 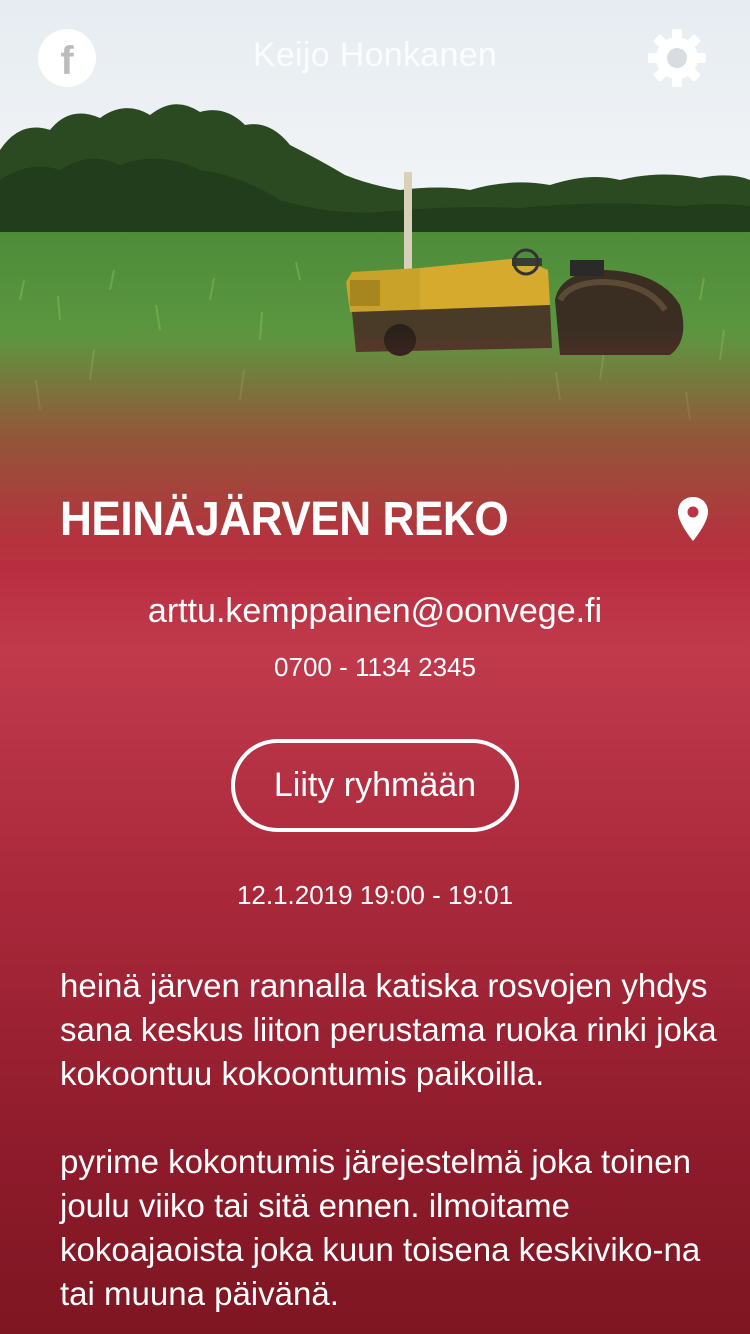 What do you see at coordinates (375, 55) in the screenshot?
I see `user-name: Keijo Honkanen` at bounding box center [375, 55].